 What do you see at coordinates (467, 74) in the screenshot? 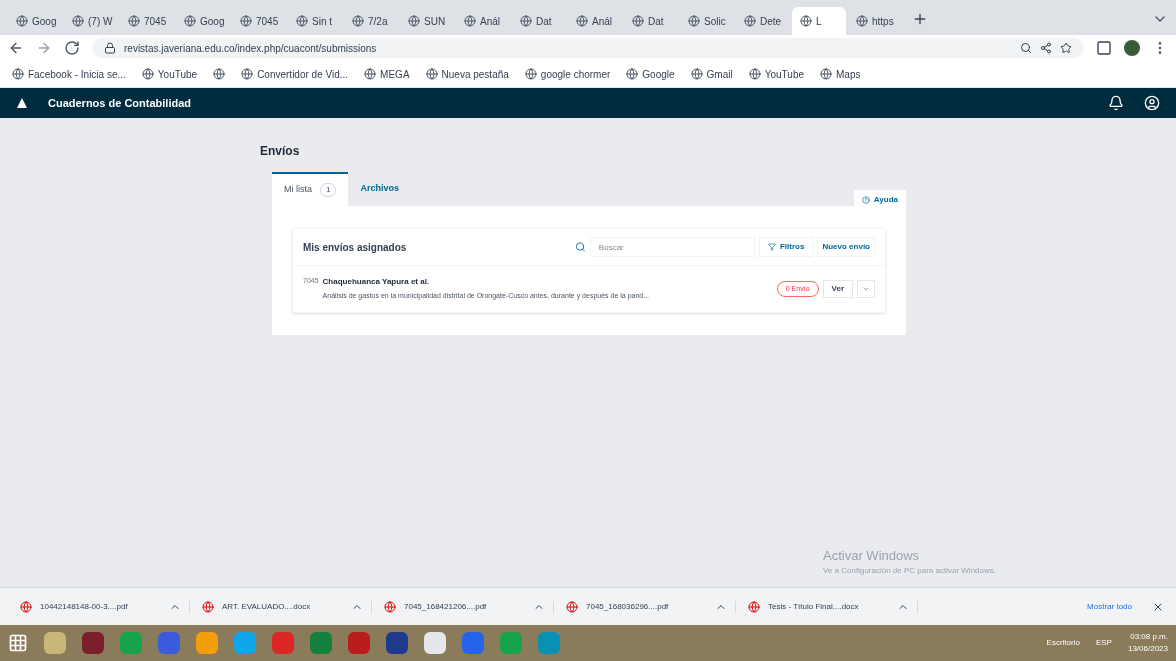
I see `bookmark: Nueva pestaña` at bounding box center [467, 74].